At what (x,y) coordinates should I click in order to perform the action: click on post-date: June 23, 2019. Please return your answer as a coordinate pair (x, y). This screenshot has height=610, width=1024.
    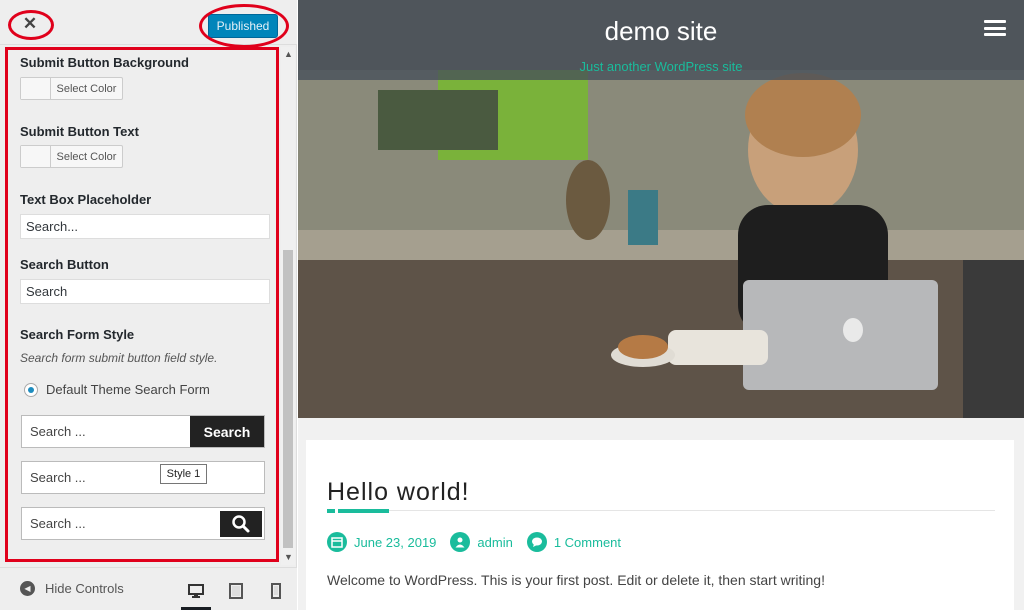
    Looking at the image, I should click on (395, 542).